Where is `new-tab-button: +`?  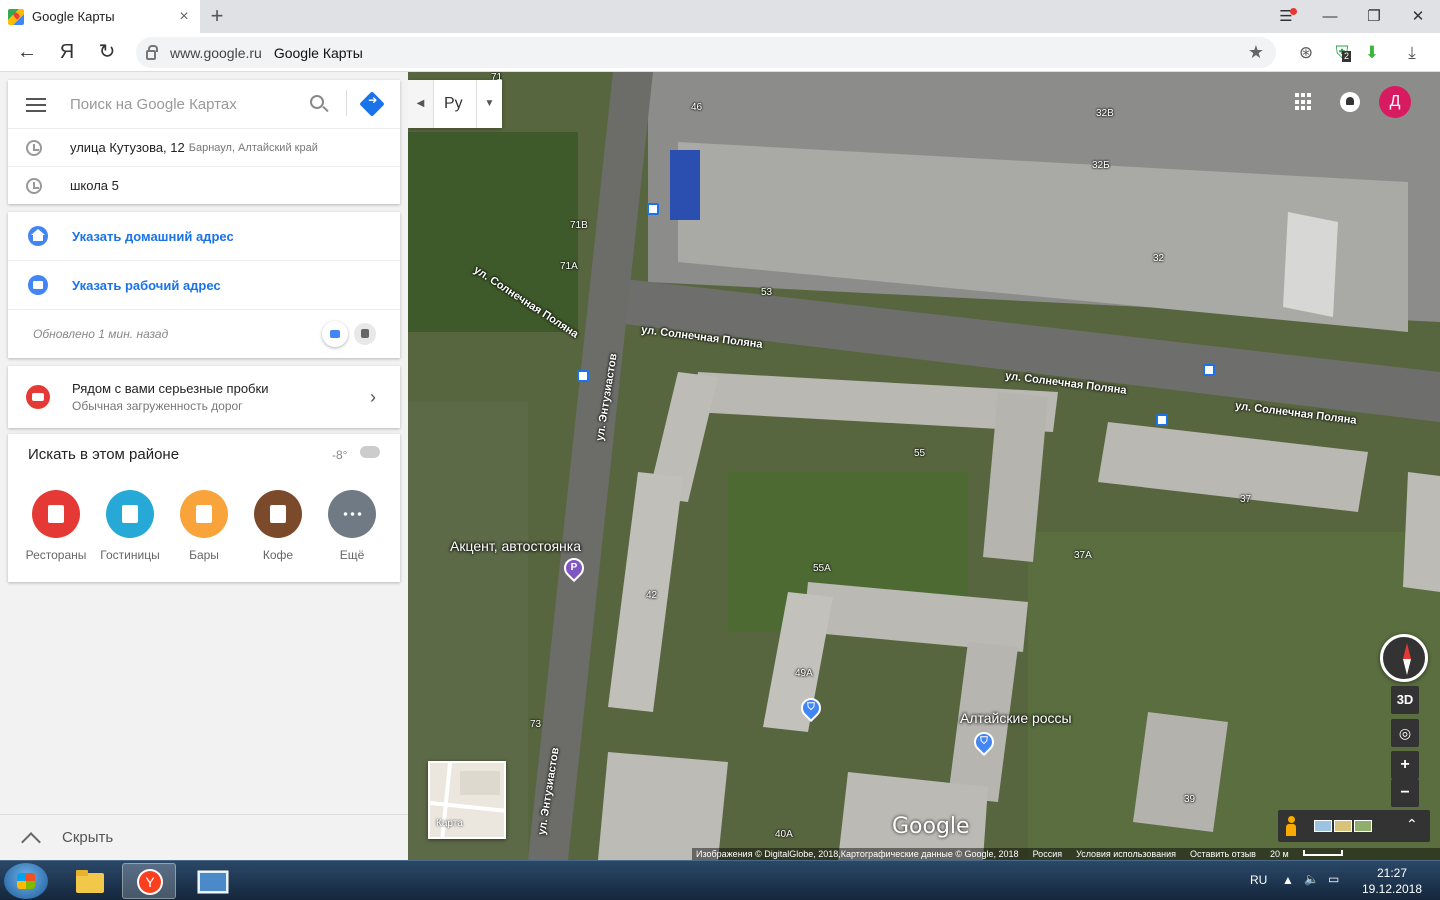
new-tab-button: + is located at coordinates (217, 16).